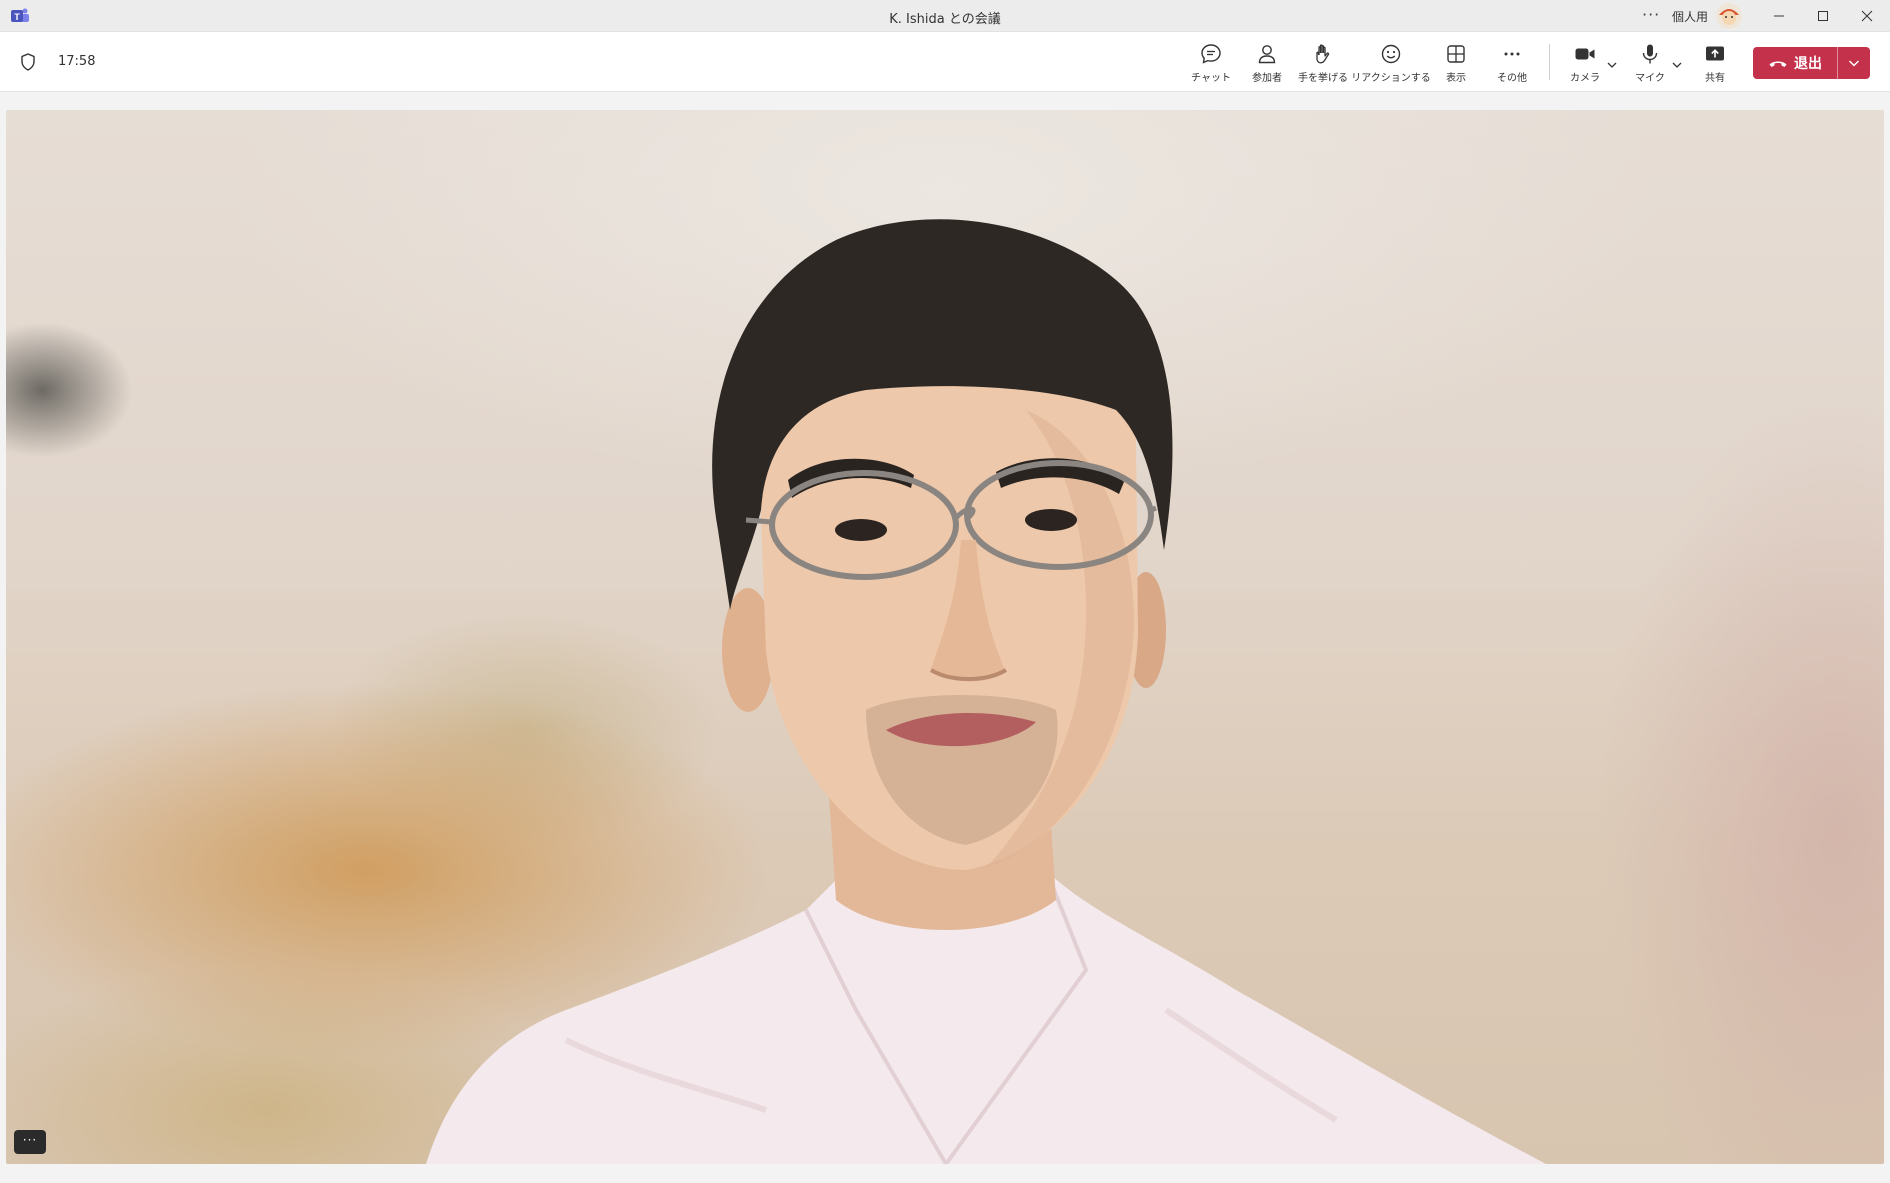  Describe the element at coordinates (945, 19) in the screenshot. I see `window-title: K. Ishida との会議` at that location.